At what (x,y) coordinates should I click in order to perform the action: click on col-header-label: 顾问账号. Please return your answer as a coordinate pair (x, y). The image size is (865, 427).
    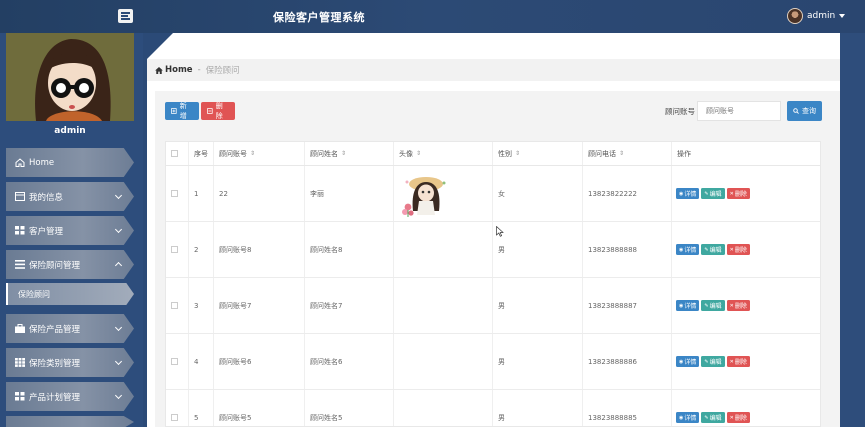
    Looking at the image, I should click on (233, 153).